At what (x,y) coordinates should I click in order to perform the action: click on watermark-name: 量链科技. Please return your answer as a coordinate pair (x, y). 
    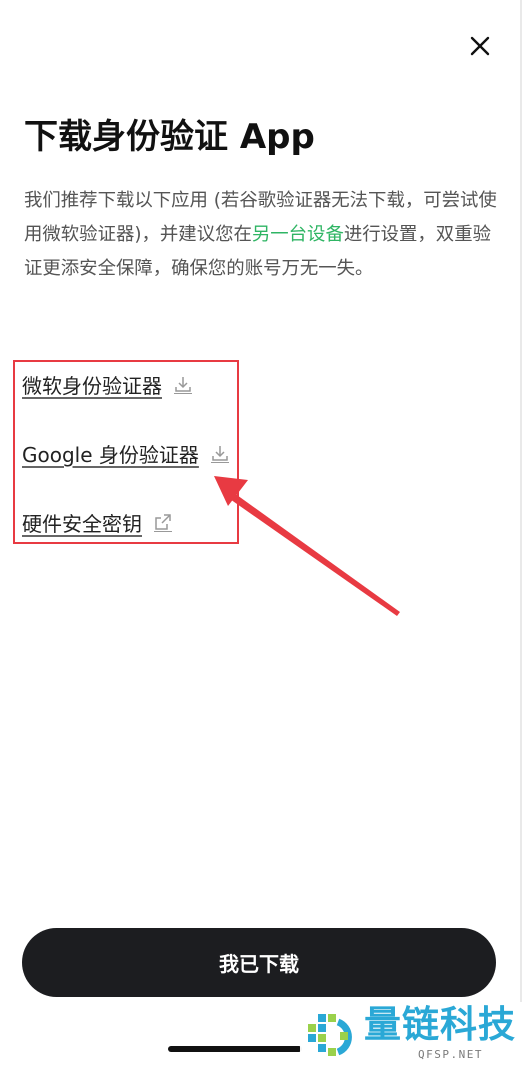
    Looking at the image, I should click on (440, 1024).